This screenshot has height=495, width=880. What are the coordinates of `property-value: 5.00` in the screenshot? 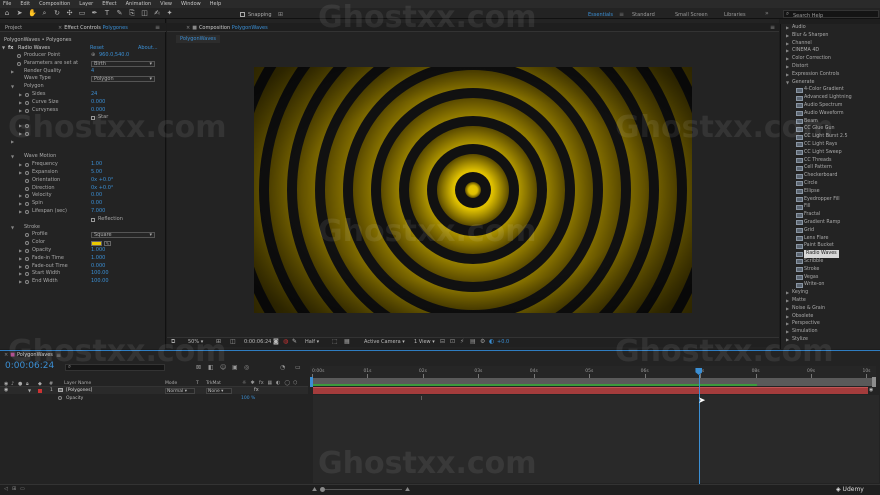 It's located at (96, 173).